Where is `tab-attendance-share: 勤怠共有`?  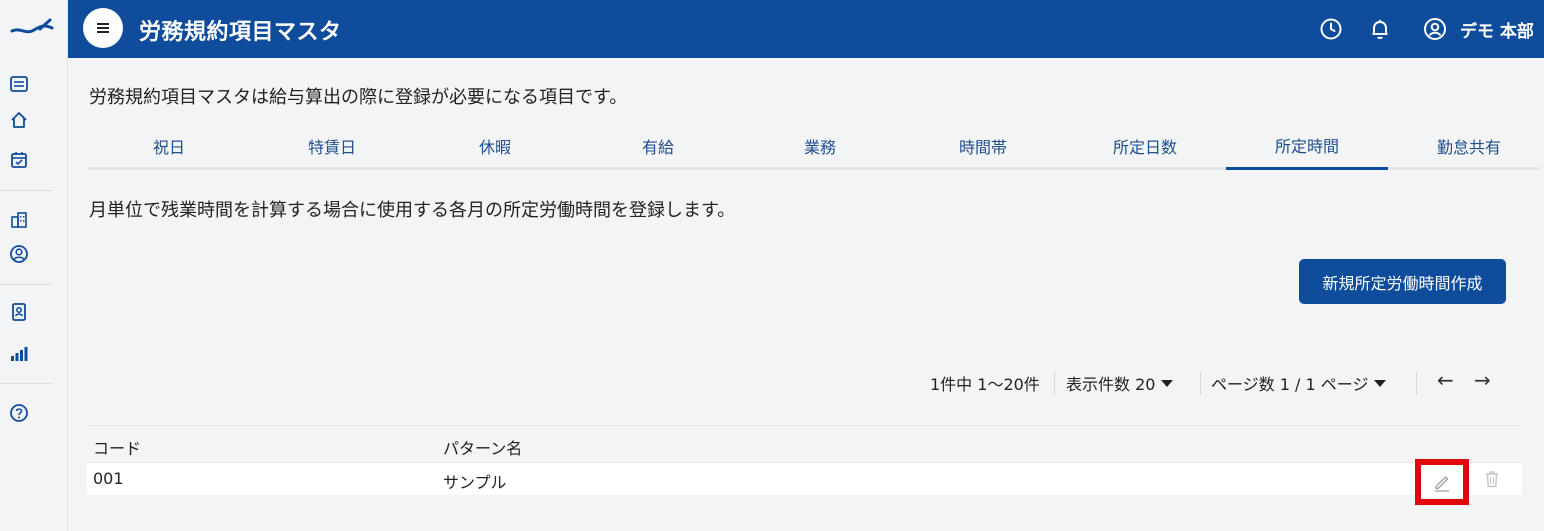
tab-attendance-share: 勤怠共有 is located at coordinates (1466, 146).